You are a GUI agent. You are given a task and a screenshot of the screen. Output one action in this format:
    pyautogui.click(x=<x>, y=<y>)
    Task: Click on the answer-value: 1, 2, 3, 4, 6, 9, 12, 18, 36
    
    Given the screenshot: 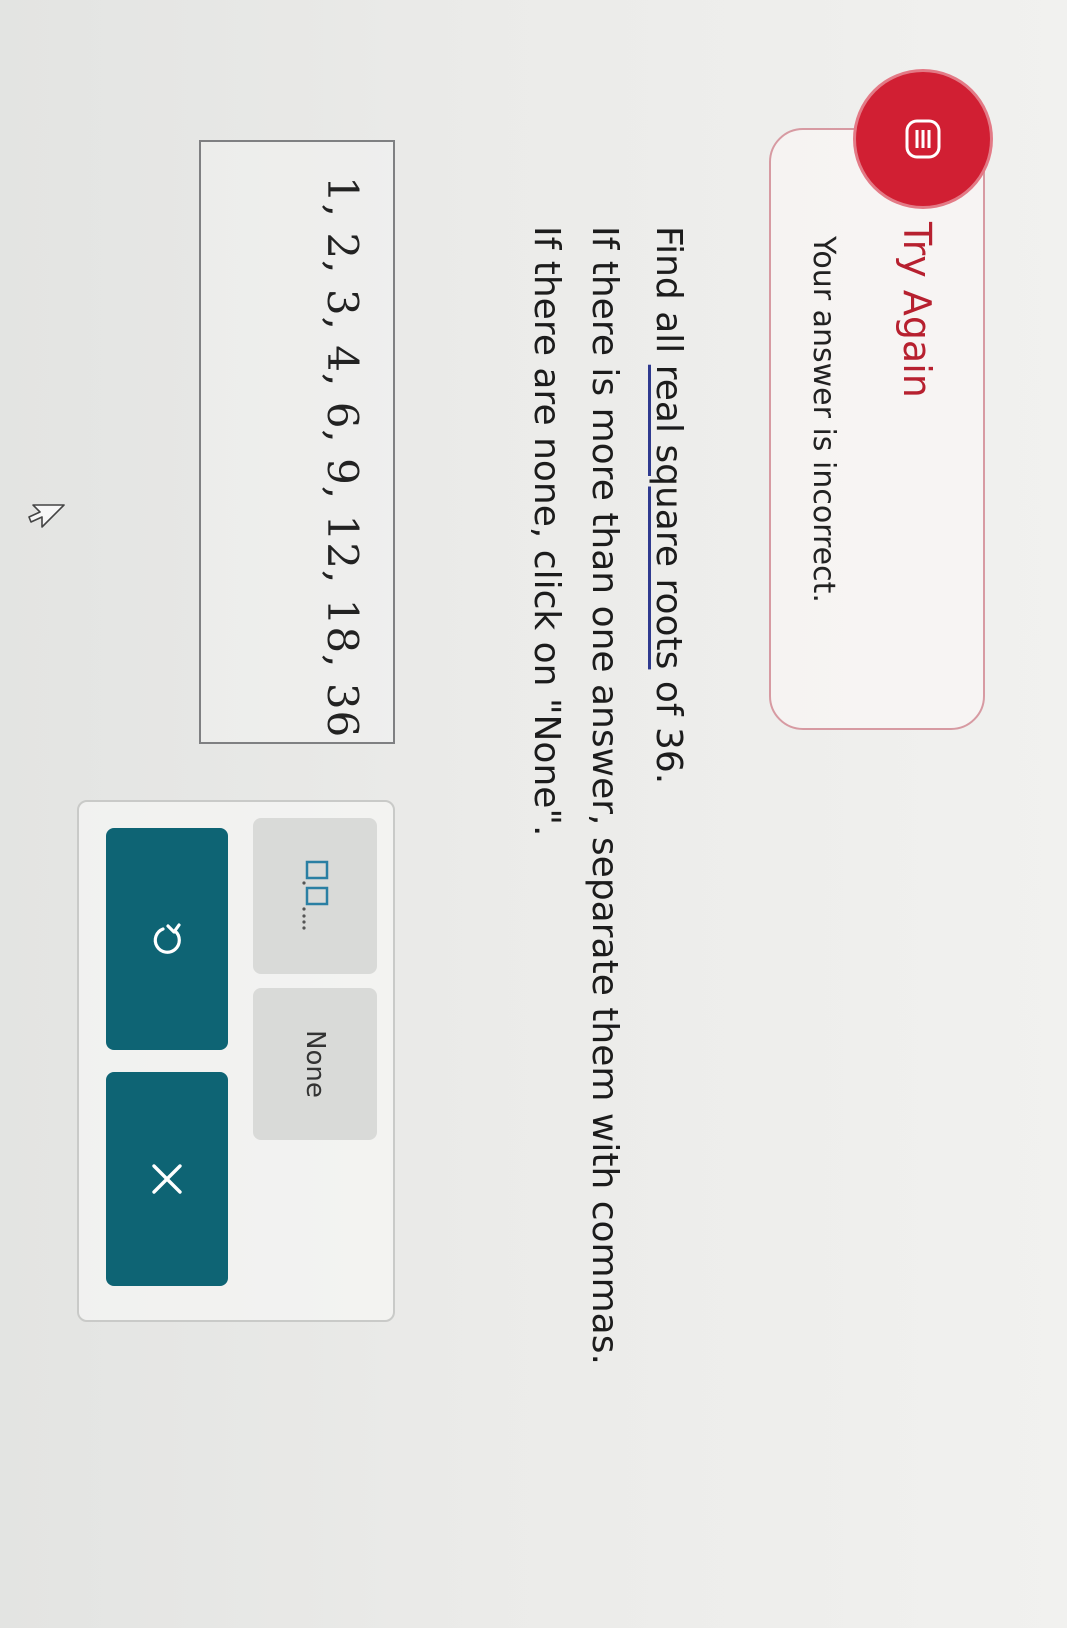 What is the action you would take?
    pyautogui.click(x=342, y=457)
    